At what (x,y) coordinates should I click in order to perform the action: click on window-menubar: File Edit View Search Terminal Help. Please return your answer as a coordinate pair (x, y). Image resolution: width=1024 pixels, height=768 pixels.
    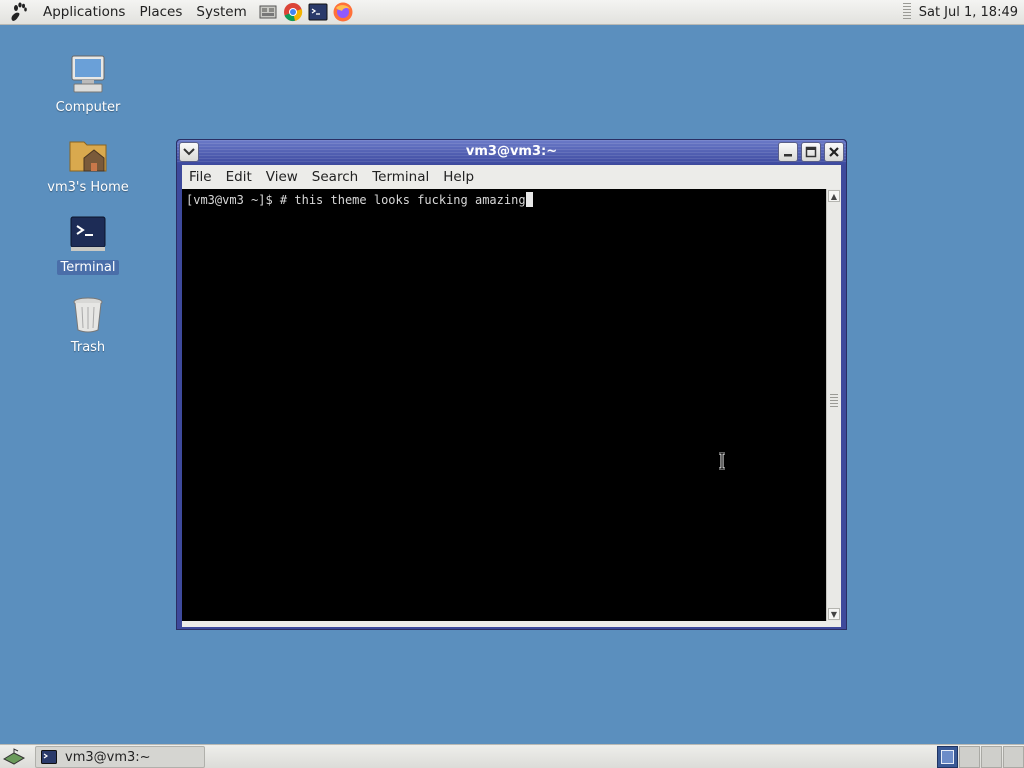
    Looking at the image, I should click on (511, 177).